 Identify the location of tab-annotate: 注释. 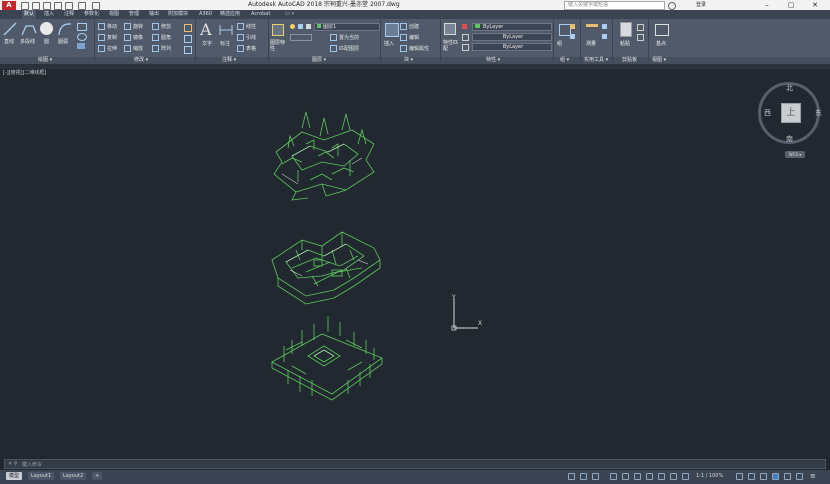
(69, 14).